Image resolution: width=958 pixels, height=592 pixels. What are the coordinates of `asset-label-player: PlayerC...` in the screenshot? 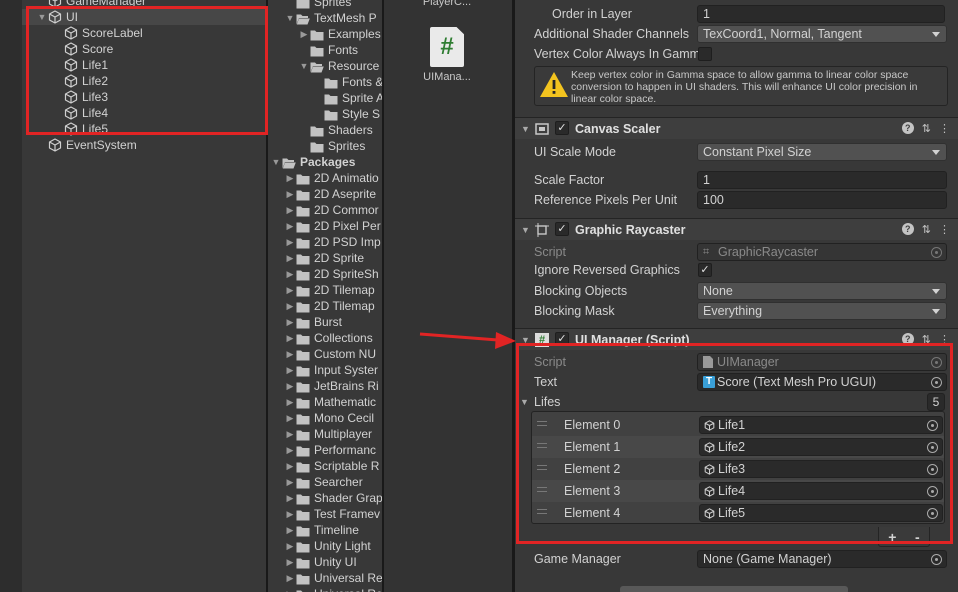 It's located at (447, 4).